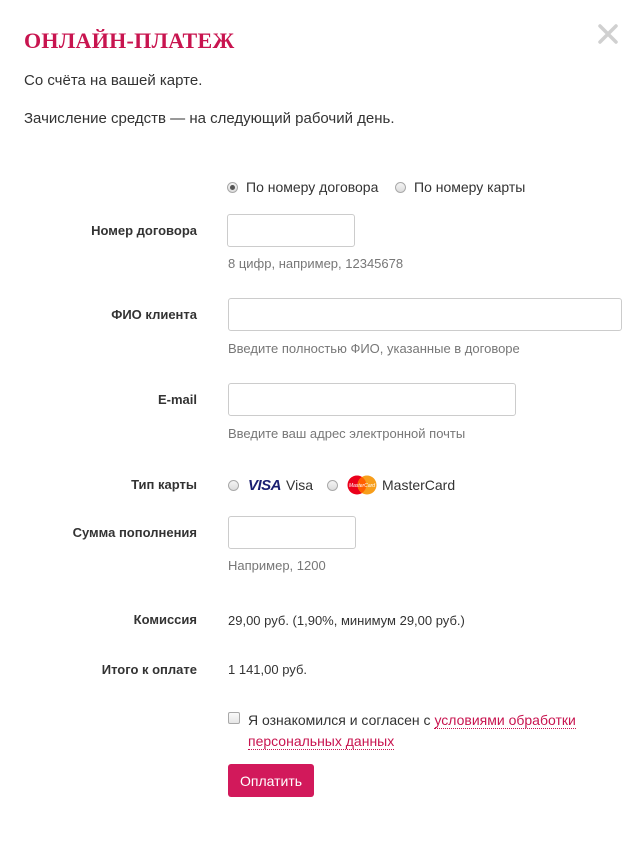 Image resolution: width=643 pixels, height=862 pixels. What do you see at coordinates (277, 565) in the screenshot?
I see `amount-hint: Например, 1200` at bounding box center [277, 565].